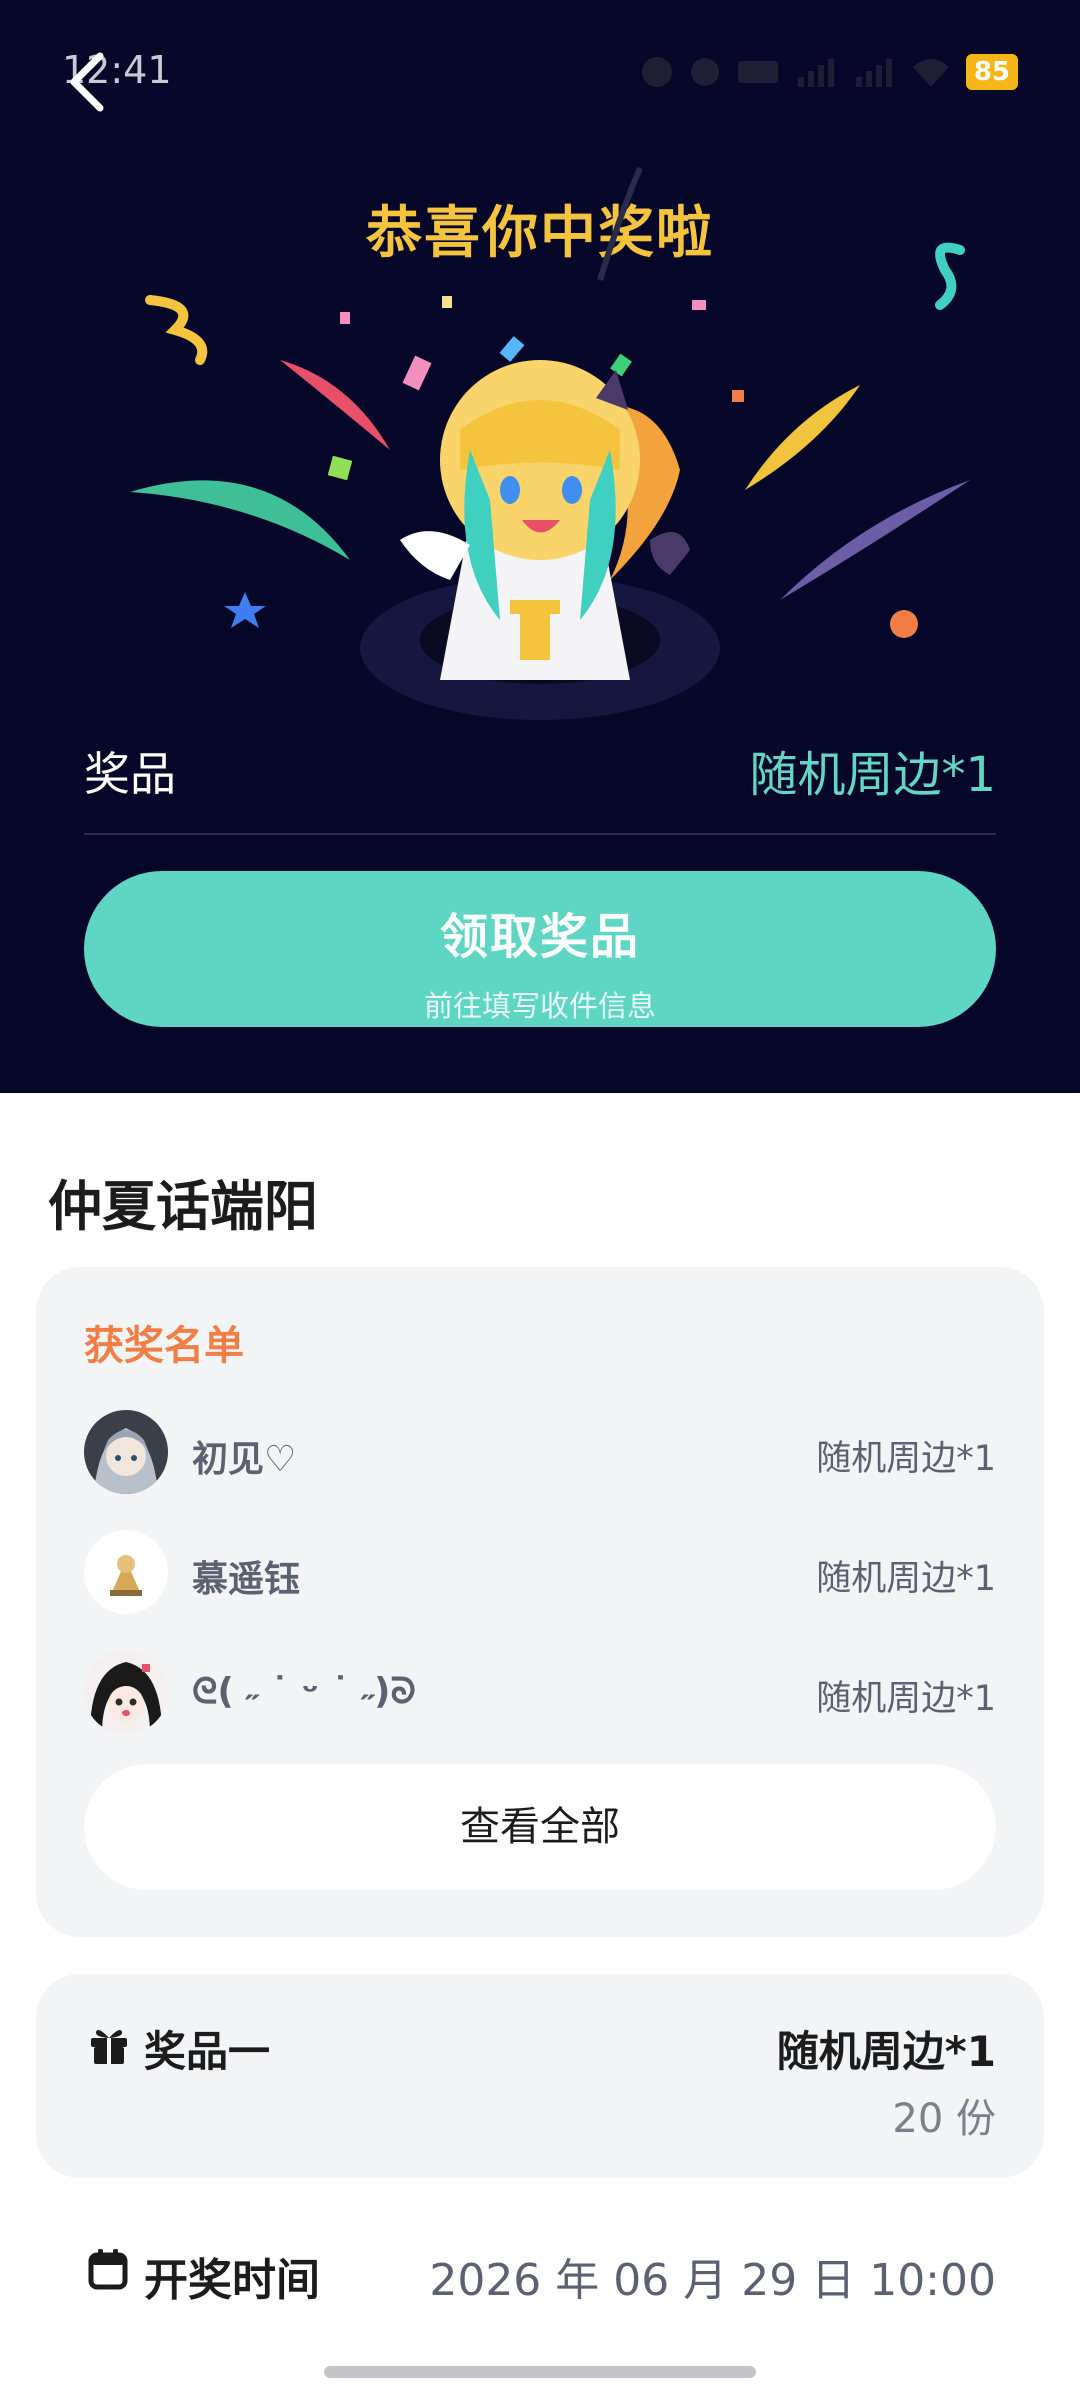 The image size is (1080, 2400). What do you see at coordinates (872, 775) in the screenshot?
I see `prize-value: 随机周边*1` at bounding box center [872, 775].